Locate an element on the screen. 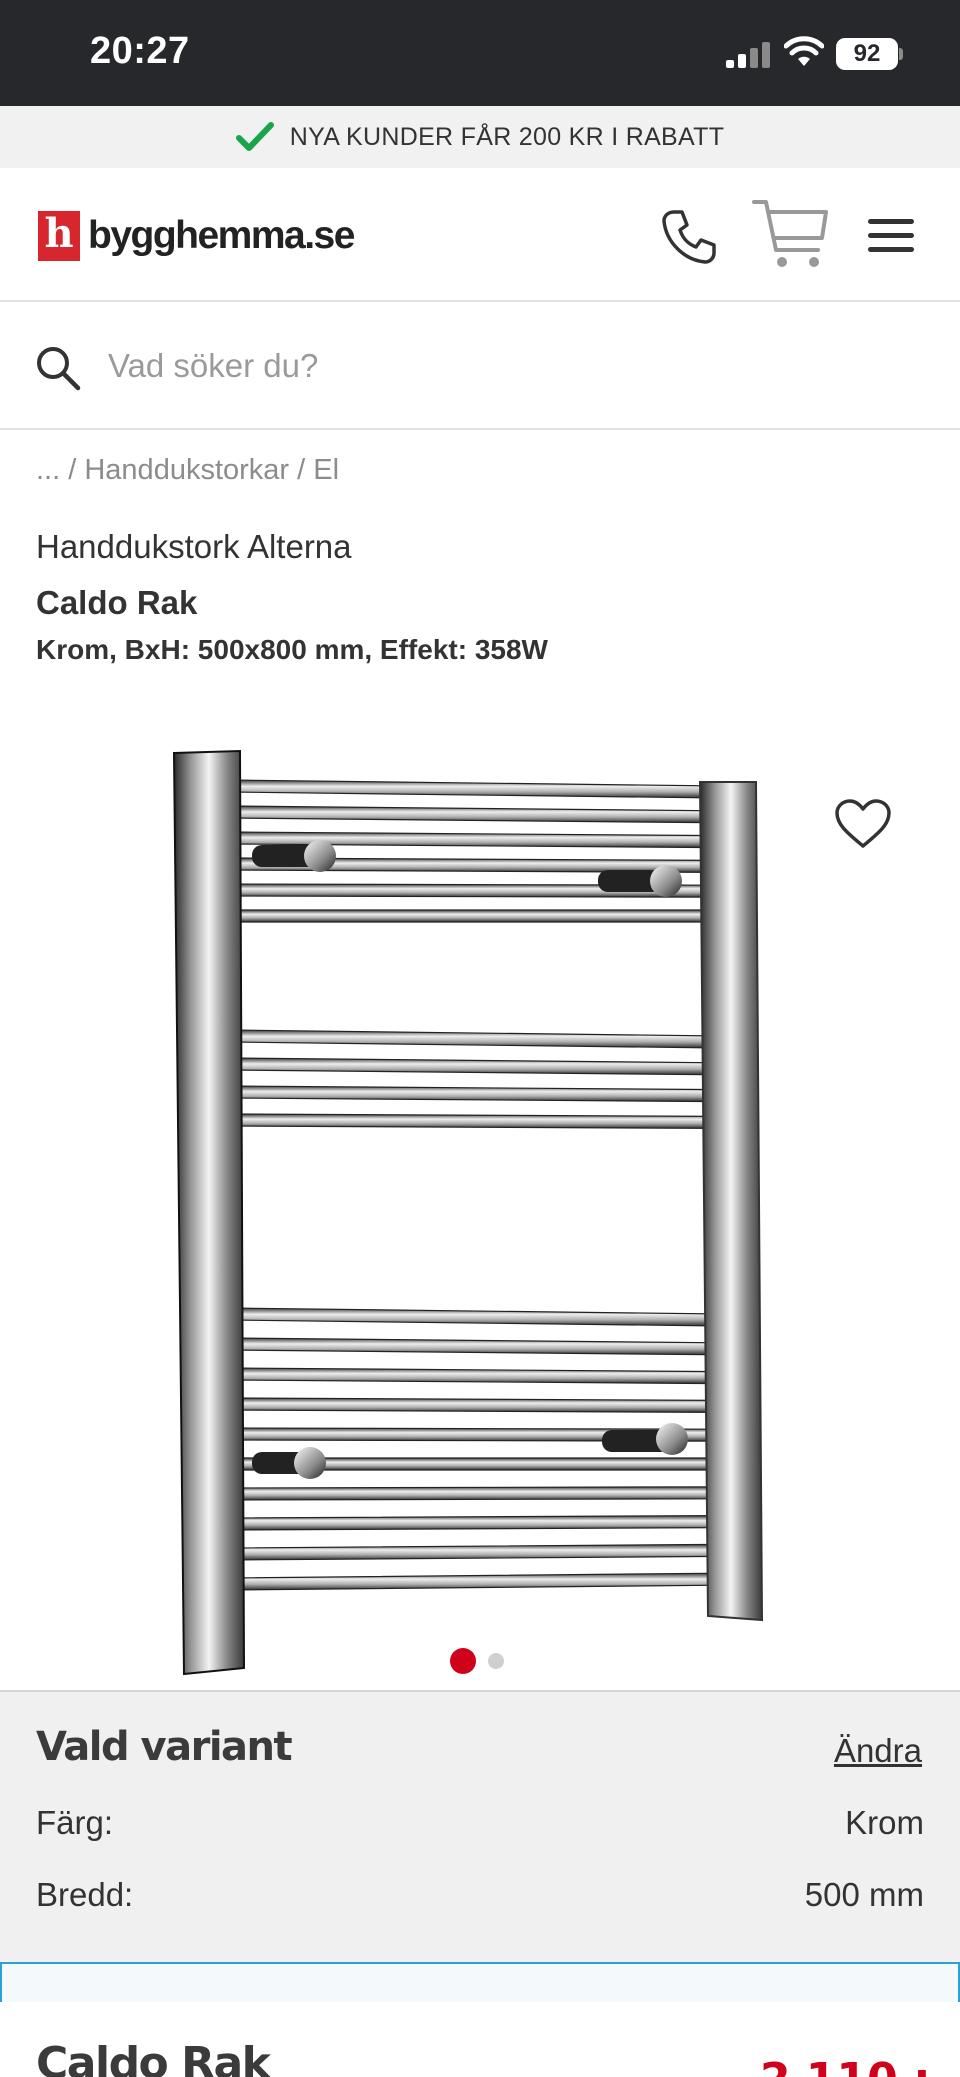 Image resolution: width=960 pixels, height=2077 pixels. summary-product-name: Caldo Rak is located at coordinates (153, 2057).